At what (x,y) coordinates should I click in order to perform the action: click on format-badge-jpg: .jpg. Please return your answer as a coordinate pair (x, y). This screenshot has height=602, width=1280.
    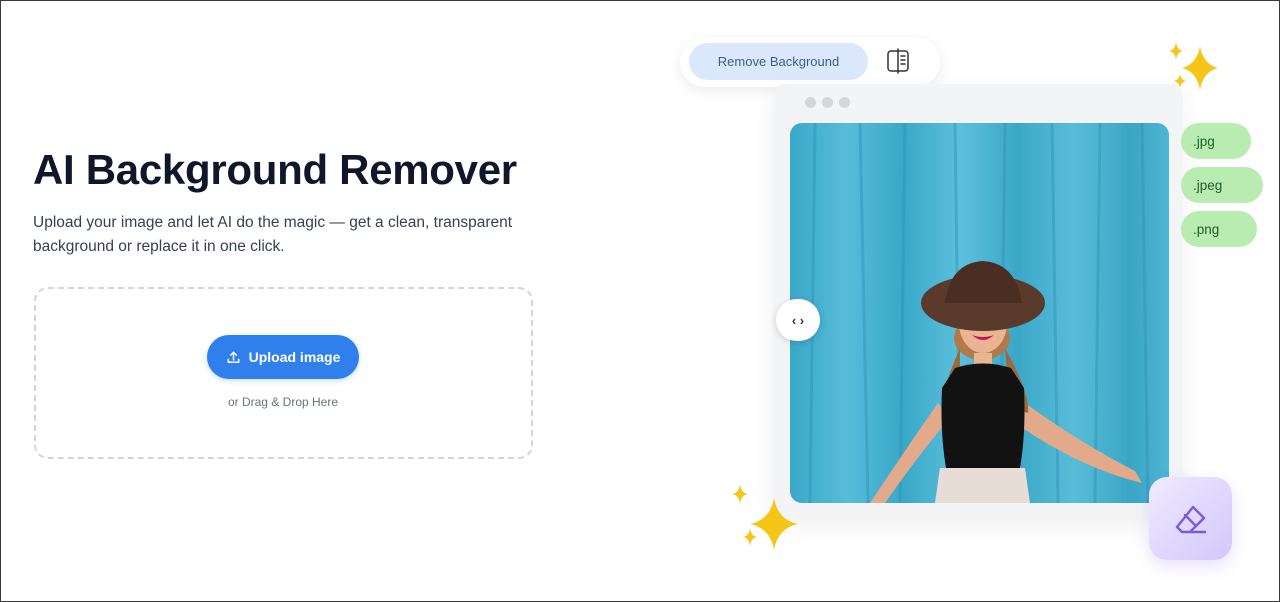
    Looking at the image, I should click on (1216, 141).